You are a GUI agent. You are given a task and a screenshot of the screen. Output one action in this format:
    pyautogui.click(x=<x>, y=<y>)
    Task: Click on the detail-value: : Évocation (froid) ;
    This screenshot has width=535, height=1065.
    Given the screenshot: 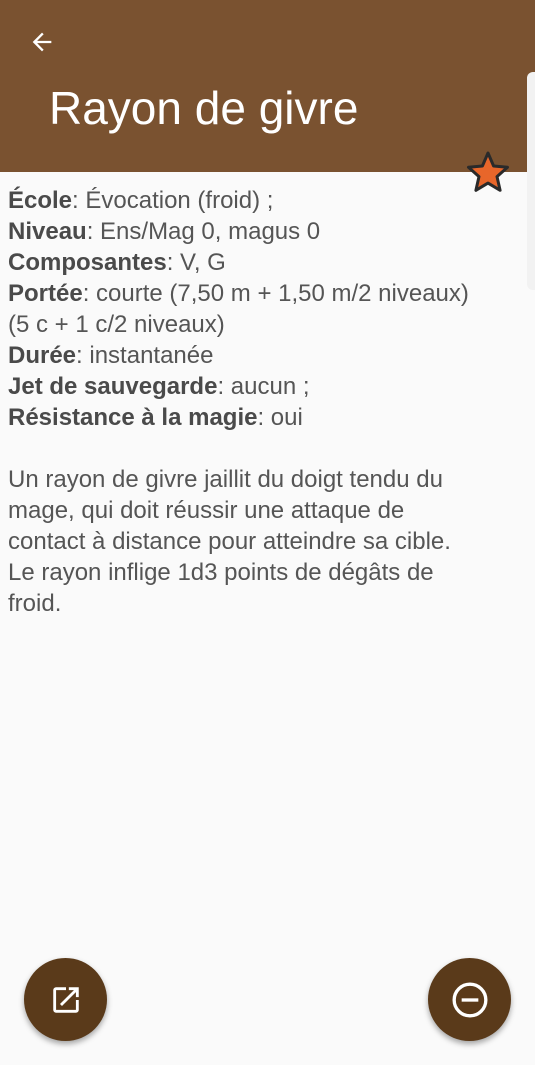 What is the action you would take?
    pyautogui.click(x=173, y=200)
    